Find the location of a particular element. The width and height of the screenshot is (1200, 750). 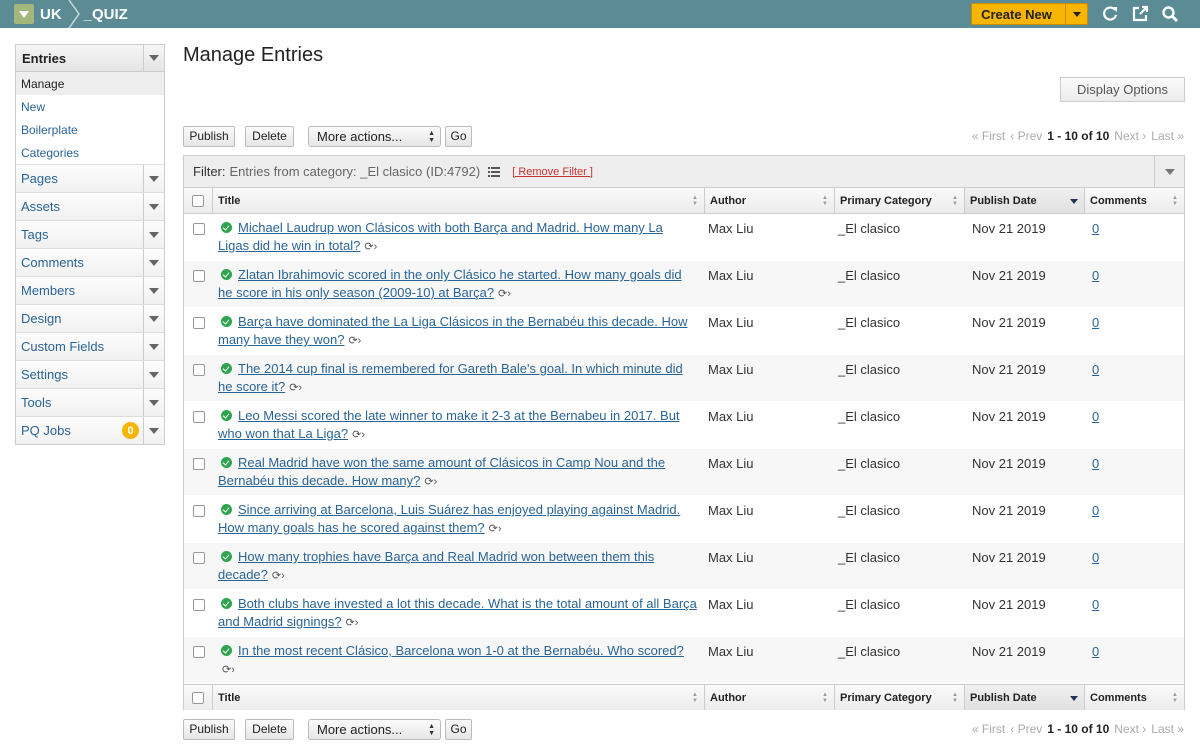

sidebar-item-custom-fields: Custom Fields is located at coordinates (90, 346).